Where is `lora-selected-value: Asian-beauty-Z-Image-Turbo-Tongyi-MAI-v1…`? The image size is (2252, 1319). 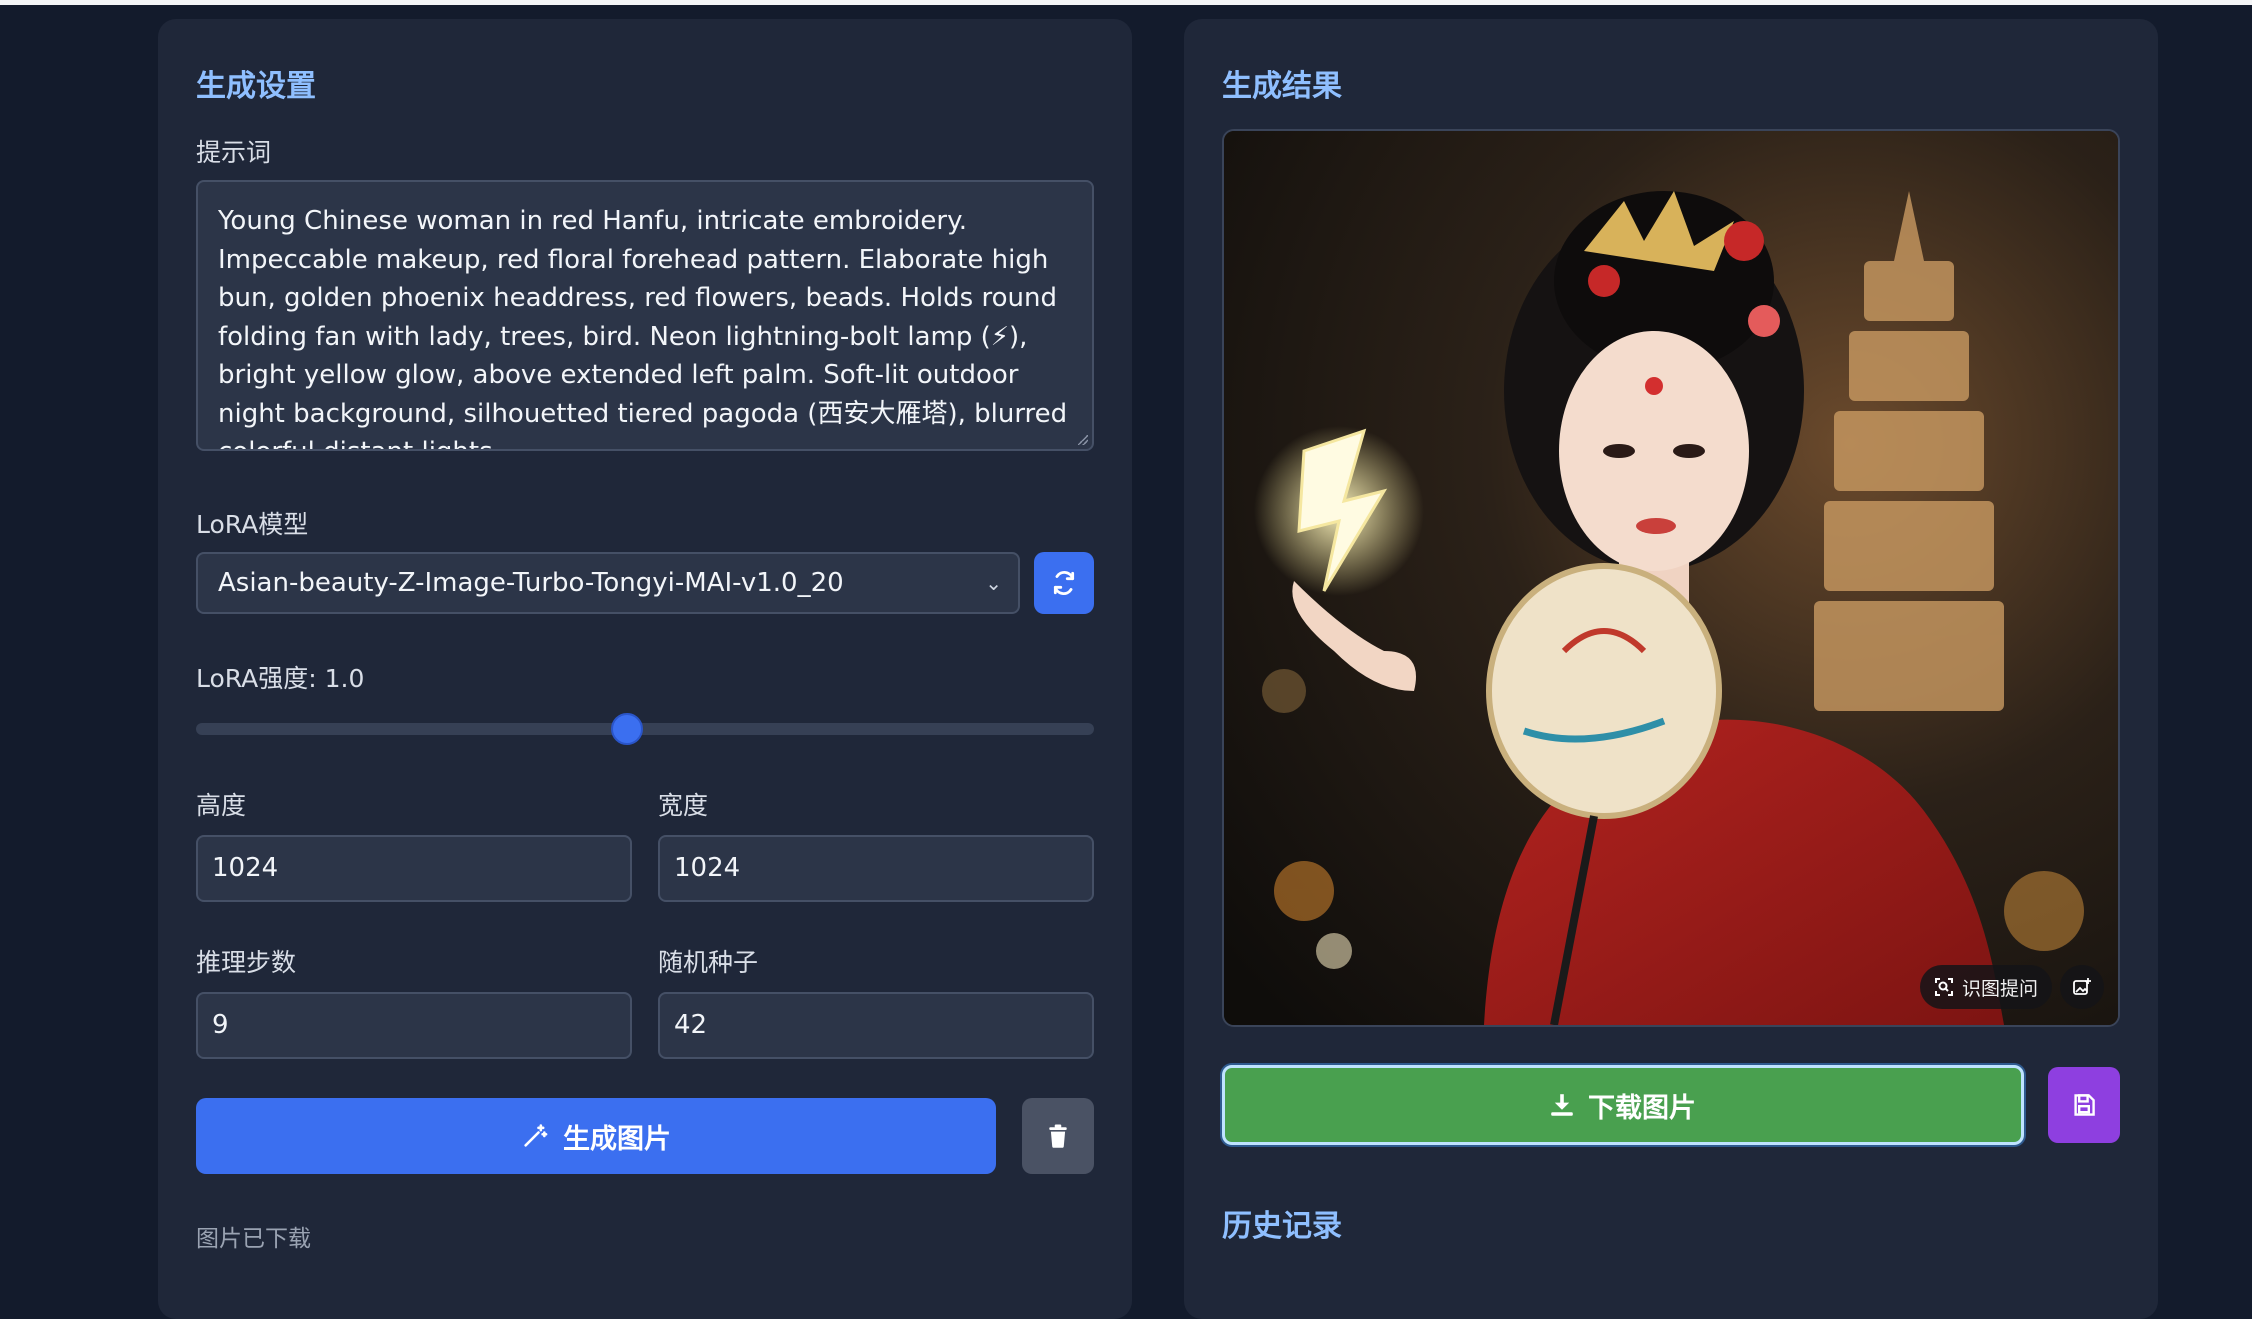 lora-selected-value: Asian-beauty-Z-Image-Turbo-Tongyi-MAI-v1… is located at coordinates (531, 583).